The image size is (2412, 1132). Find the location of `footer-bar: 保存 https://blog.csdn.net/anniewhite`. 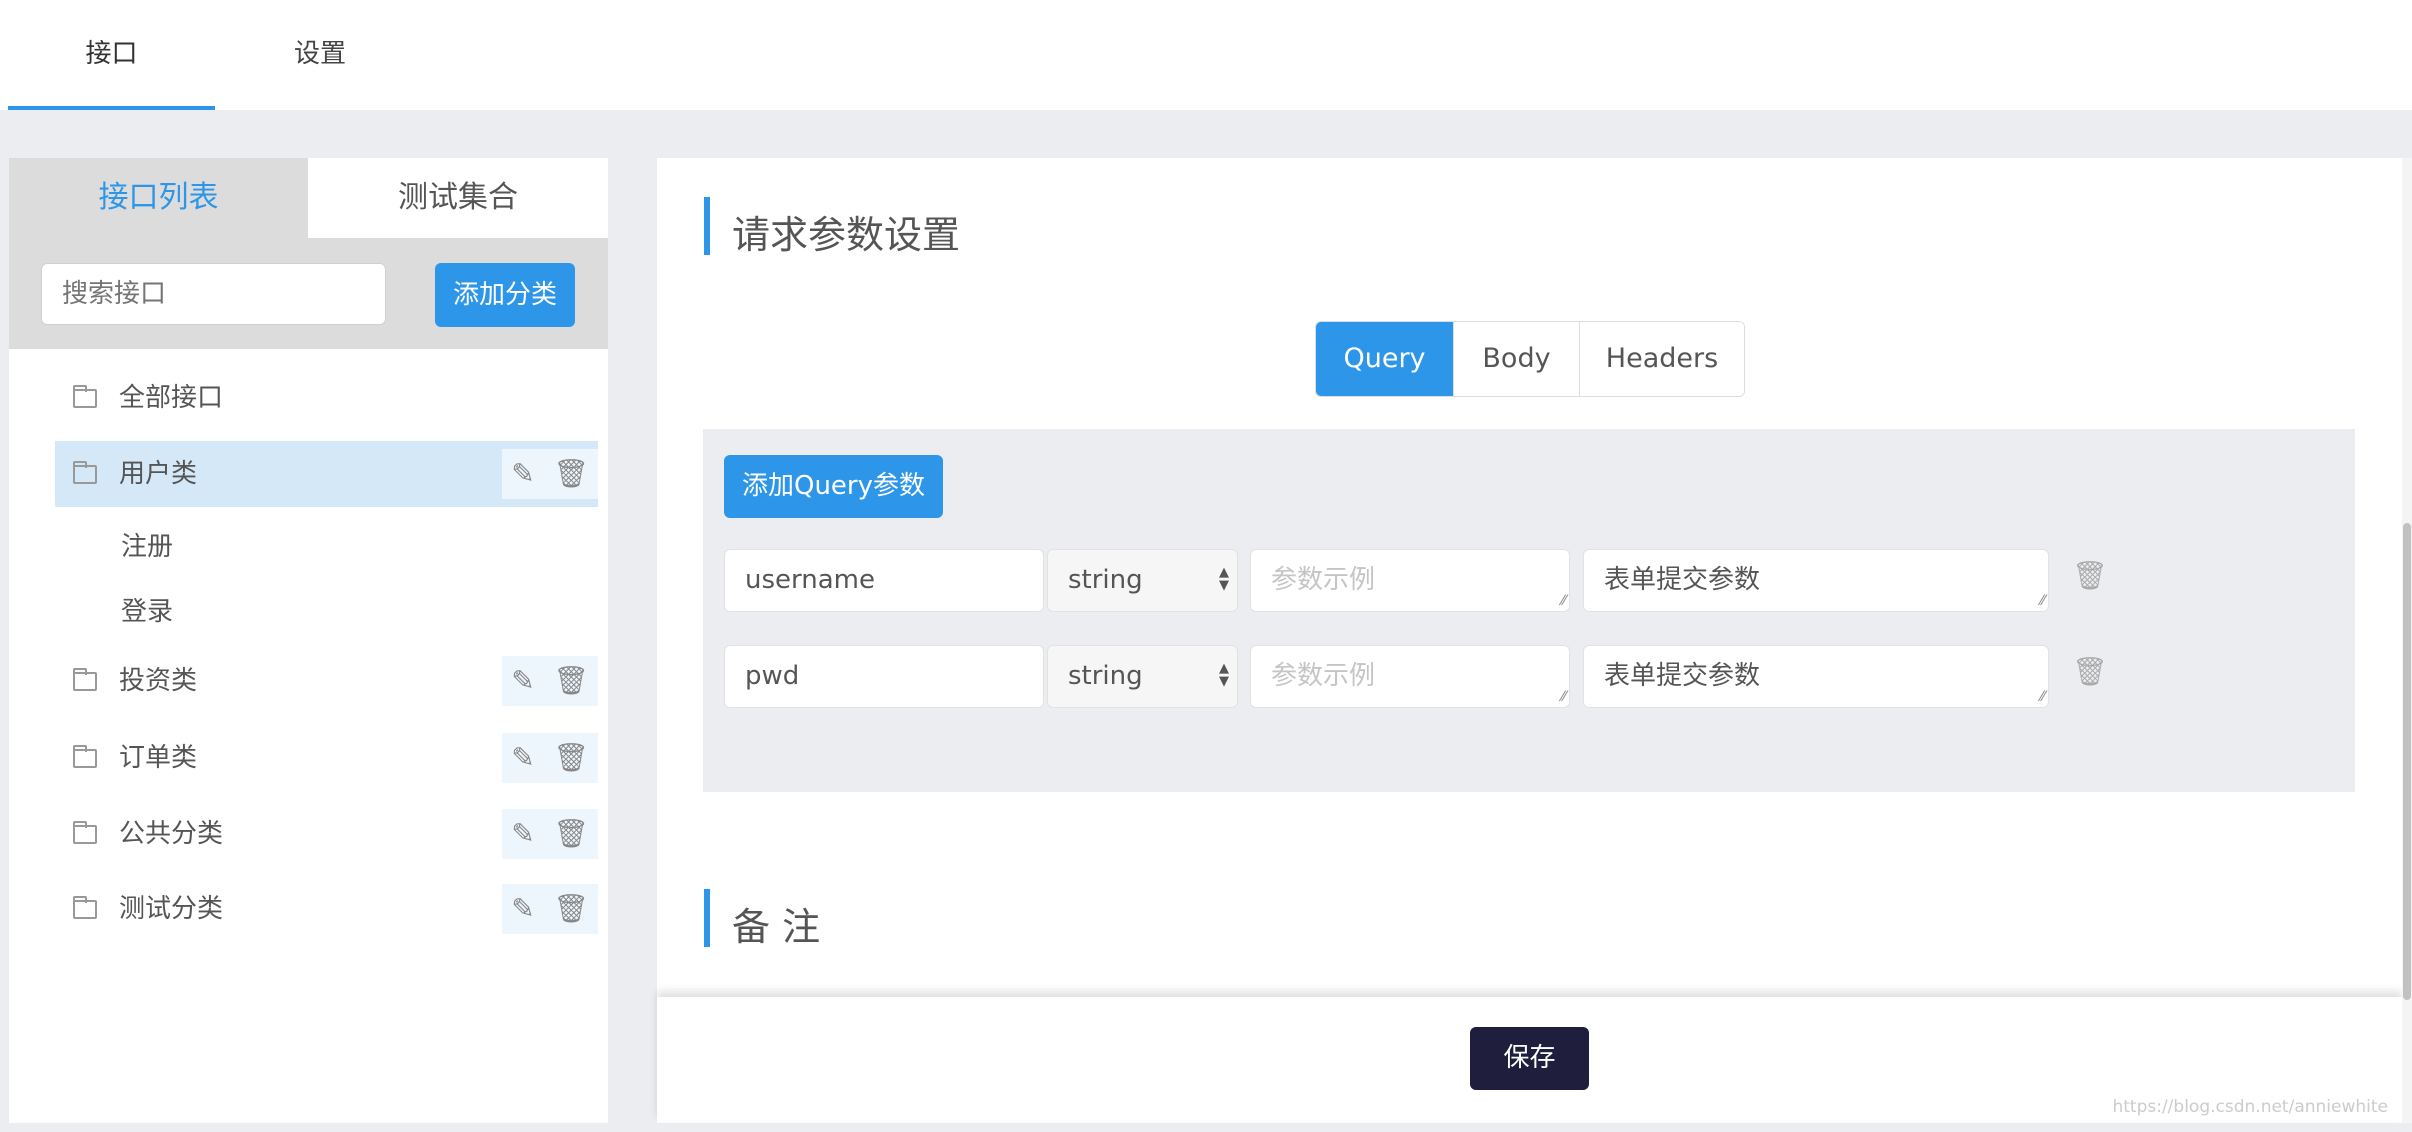

footer-bar: 保存 https://blog.csdn.net/anniewhite is located at coordinates (1529, 1060).